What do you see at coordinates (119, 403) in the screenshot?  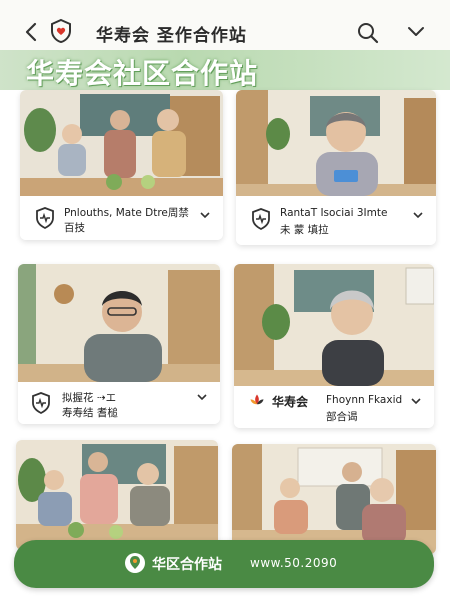 I see `card-caption: 拟握花 ⇢エ 寿寿结 耆槌` at bounding box center [119, 403].